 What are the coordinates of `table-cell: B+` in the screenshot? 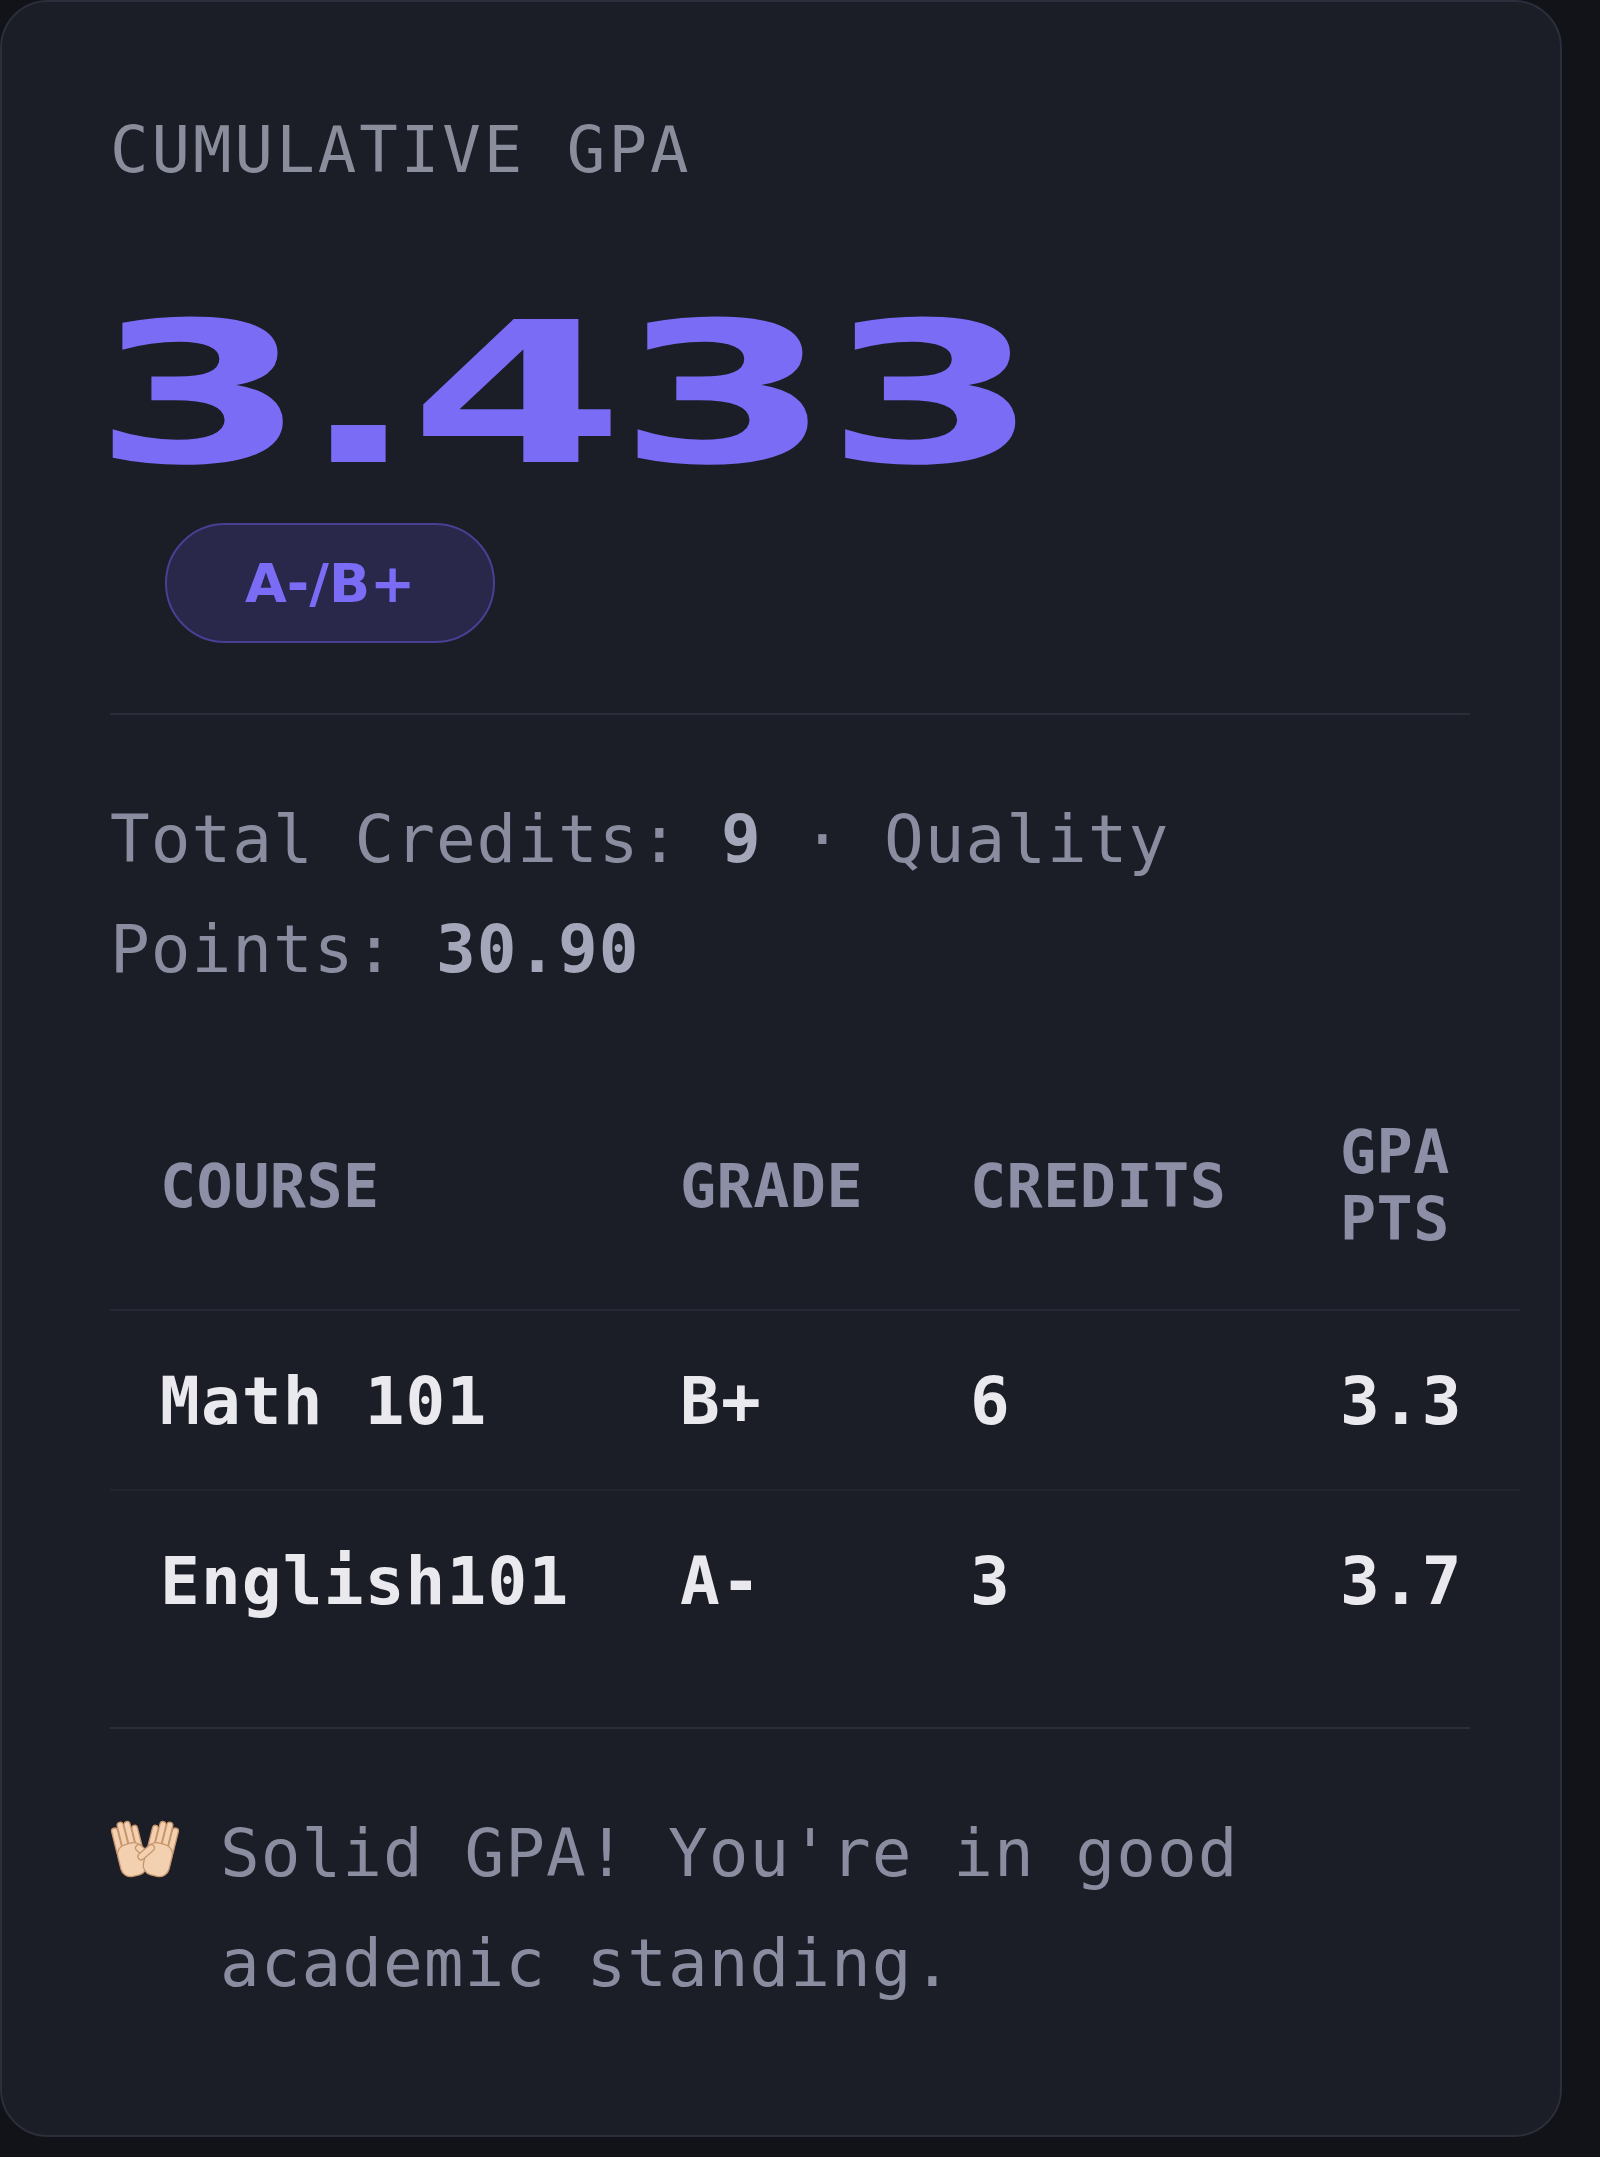 It's located at (775, 1400).